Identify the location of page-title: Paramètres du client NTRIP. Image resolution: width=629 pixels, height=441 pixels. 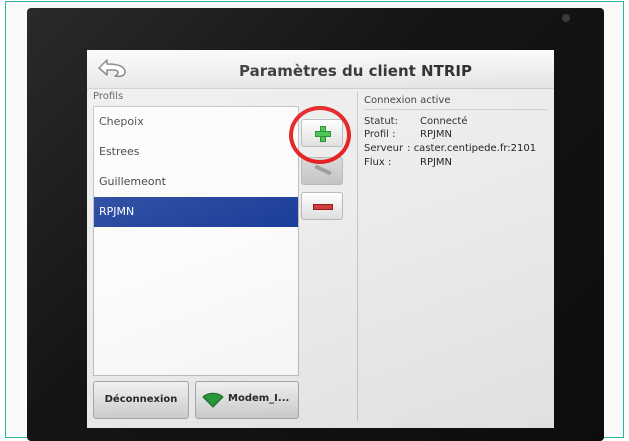
(355, 71).